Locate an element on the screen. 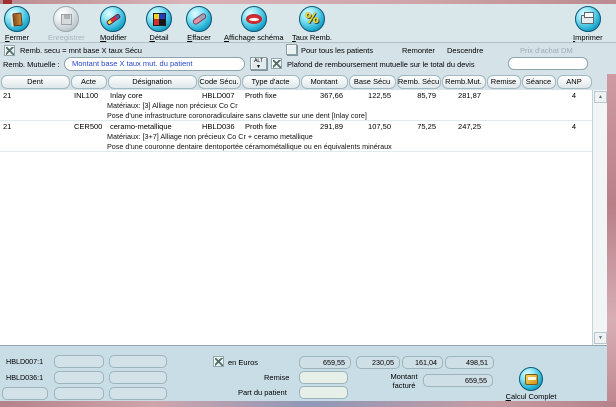 This screenshot has width=616, height=407. cell-remise is located at coordinates (503, 95).